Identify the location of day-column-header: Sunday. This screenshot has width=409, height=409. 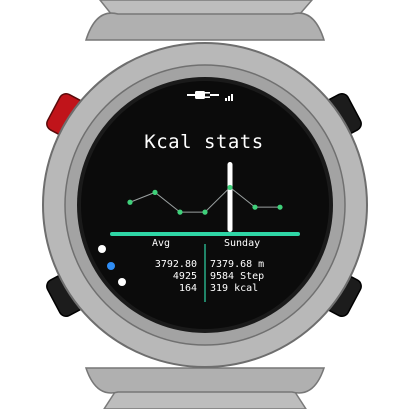
(242, 243).